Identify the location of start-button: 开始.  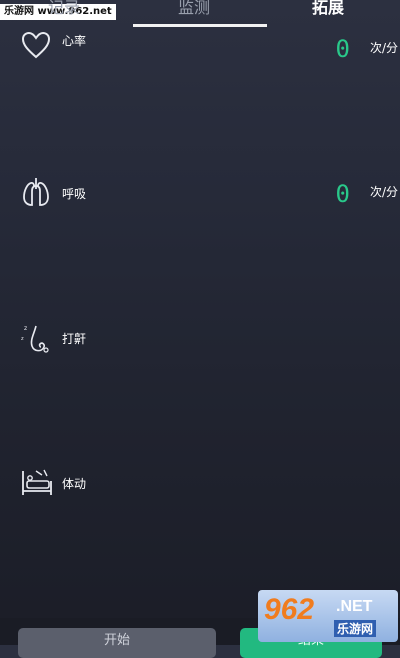
(117, 643).